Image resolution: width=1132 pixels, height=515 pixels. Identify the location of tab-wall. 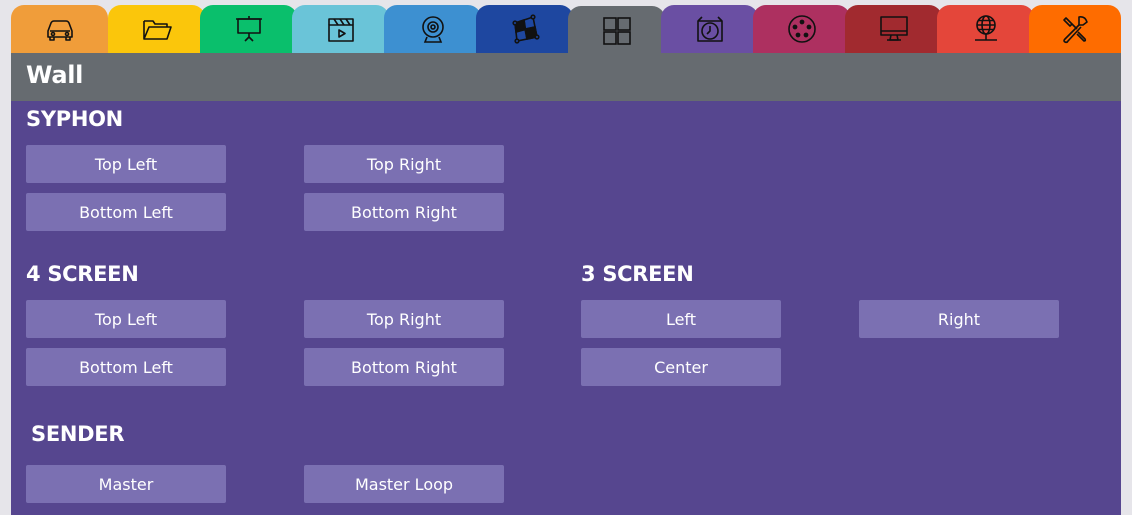
(616, 31).